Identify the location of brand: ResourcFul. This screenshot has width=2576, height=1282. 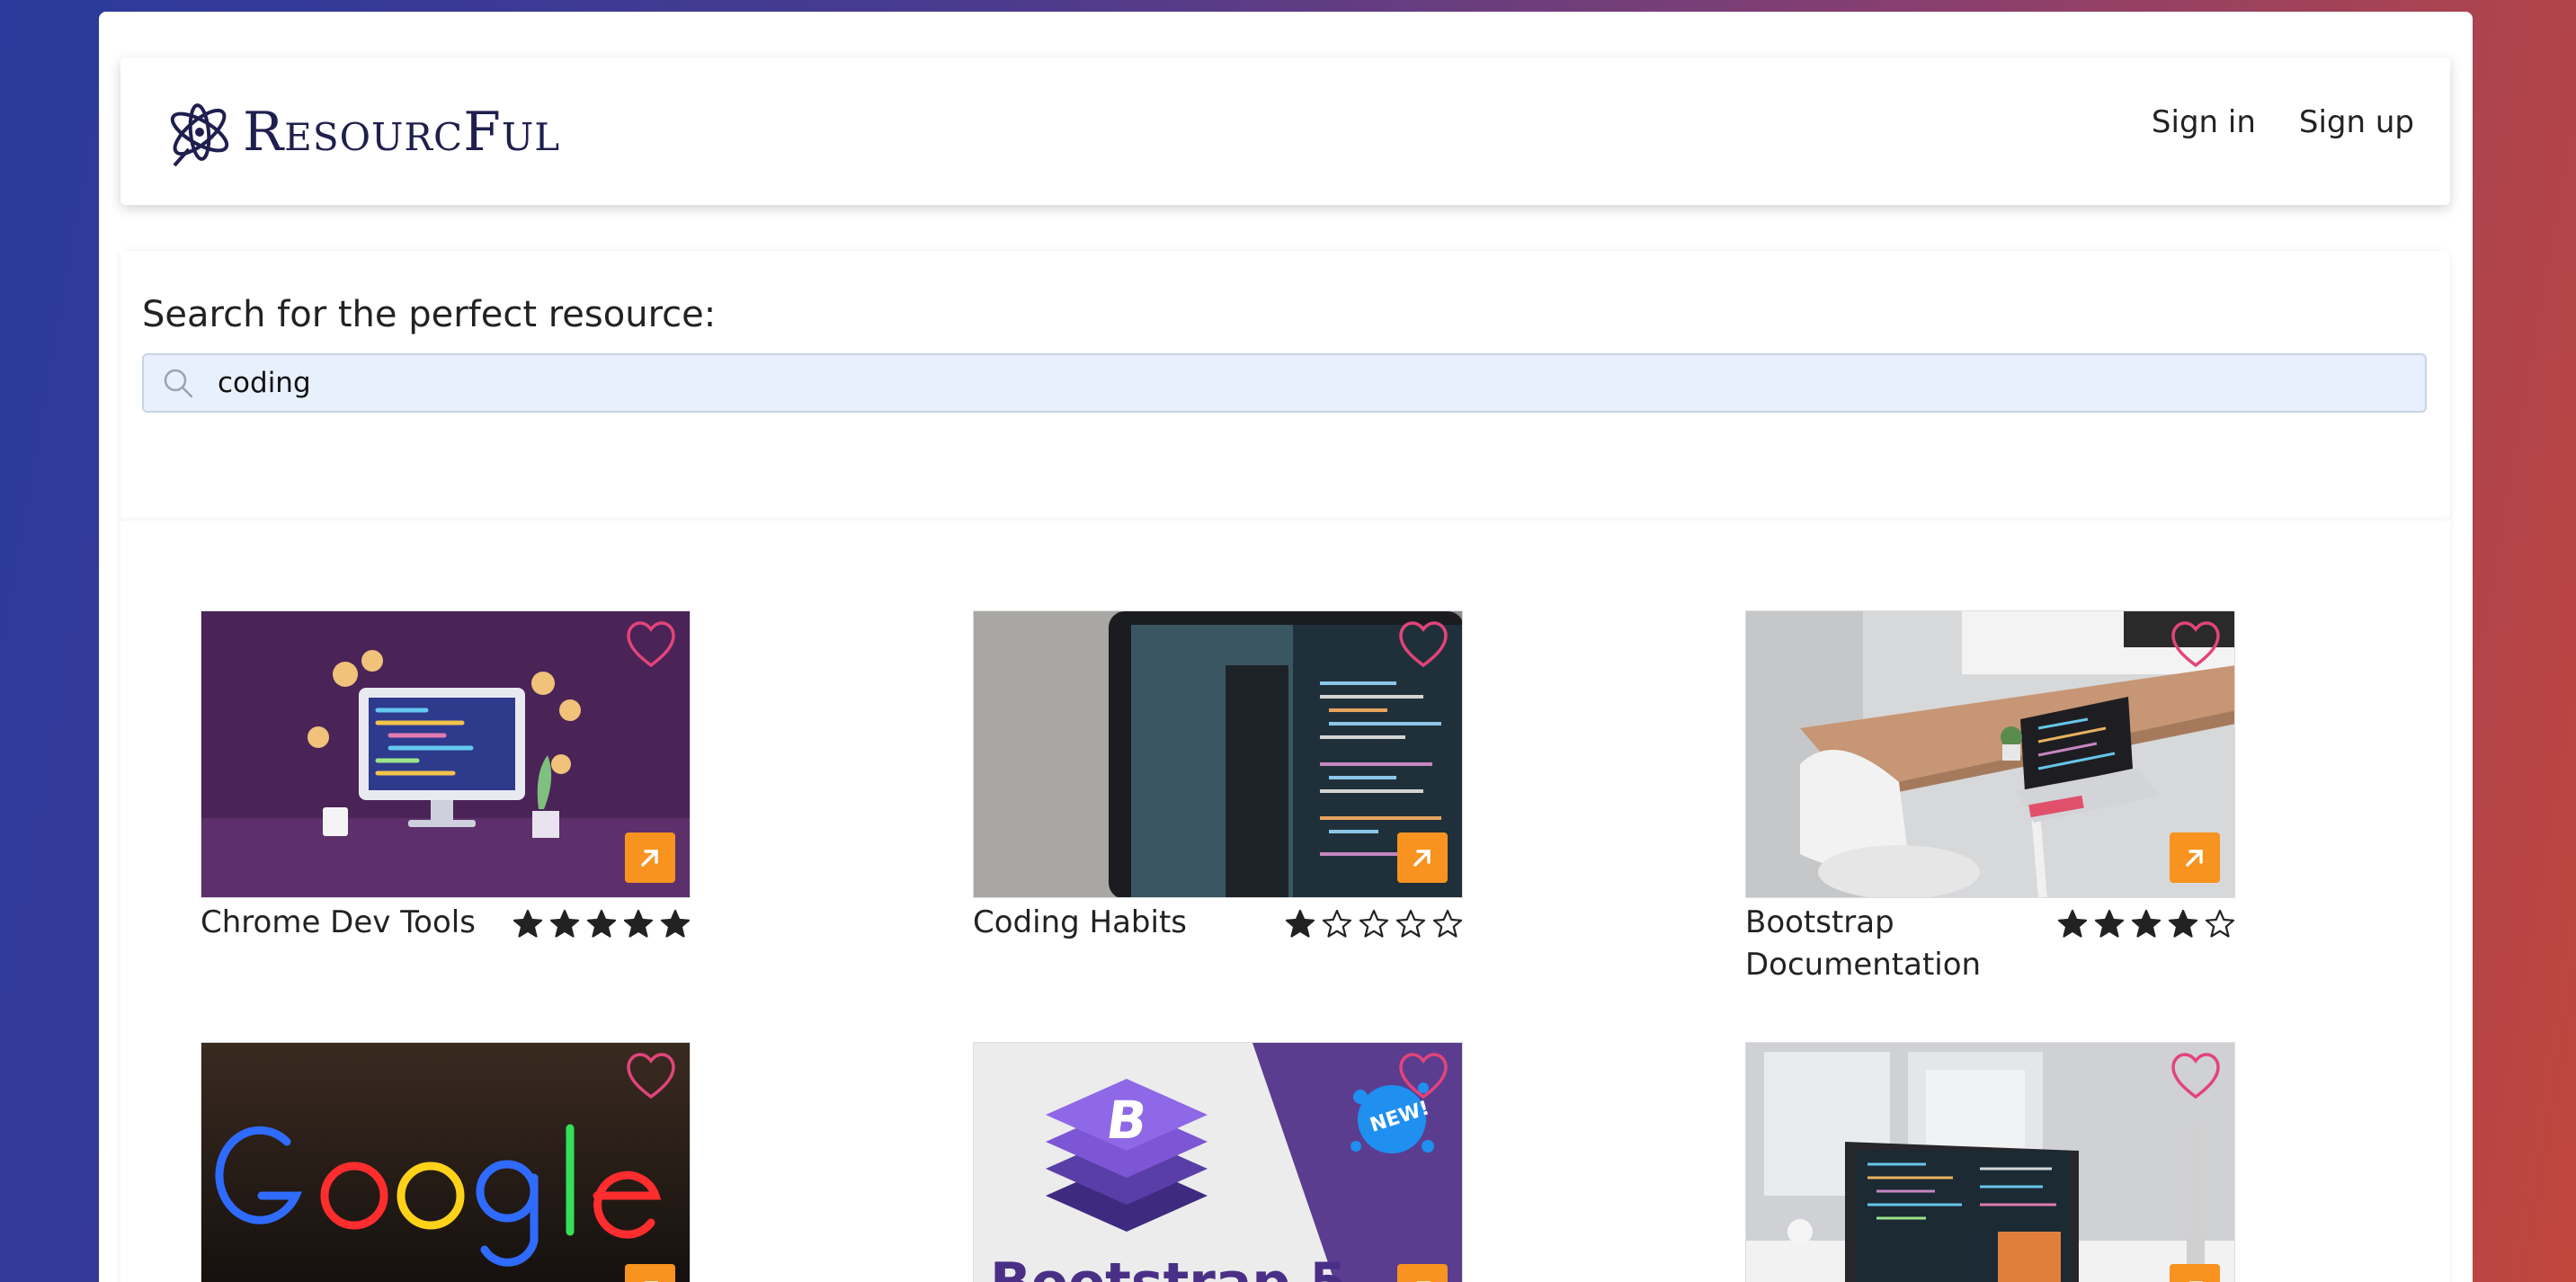
(362, 132).